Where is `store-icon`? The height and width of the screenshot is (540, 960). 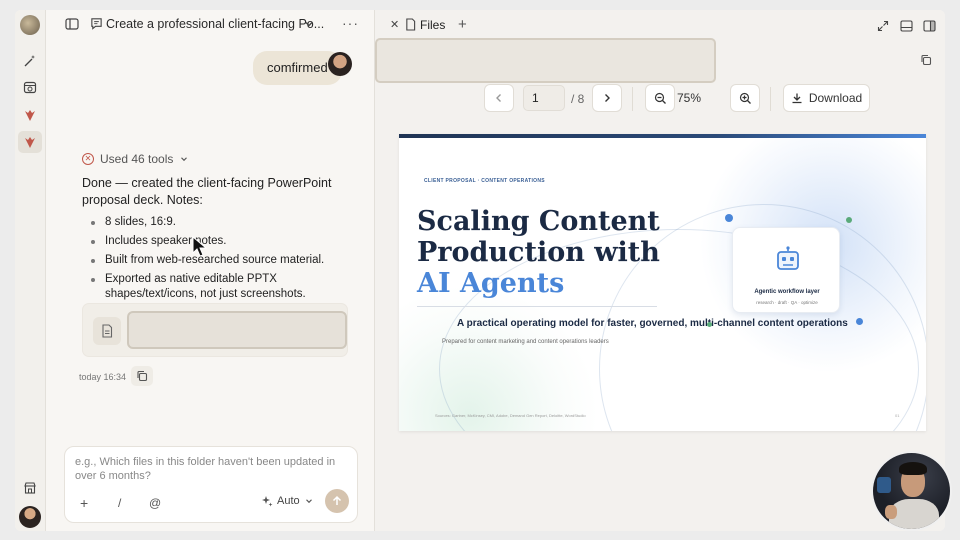 store-icon is located at coordinates (30, 488).